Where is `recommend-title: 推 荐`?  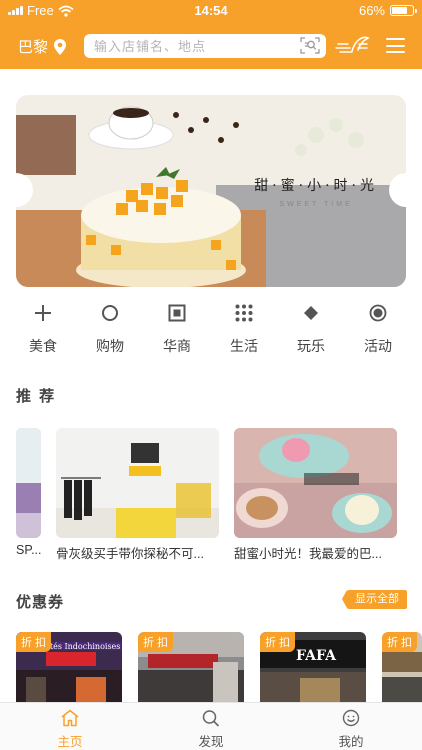
recommend-title: 推 荐 is located at coordinates (36, 396).